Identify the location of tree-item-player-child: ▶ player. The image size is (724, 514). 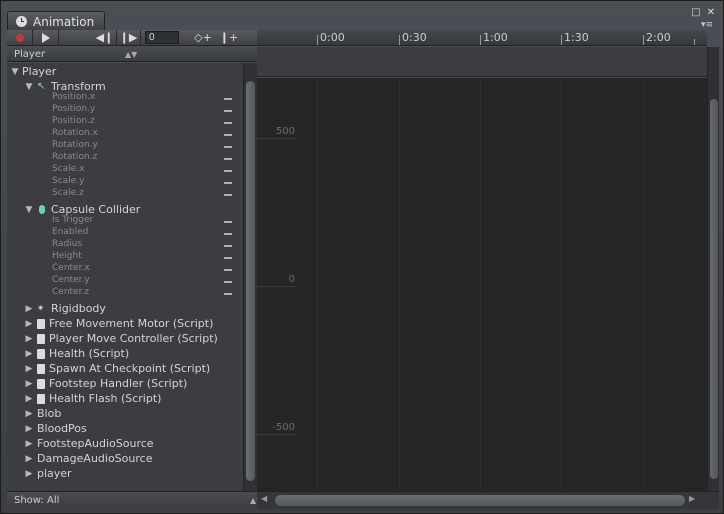
(133, 473).